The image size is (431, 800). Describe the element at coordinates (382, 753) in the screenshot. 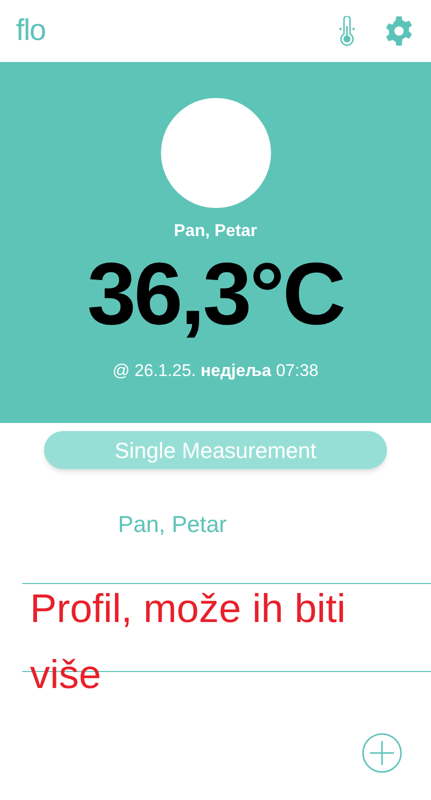

I see `add-icon` at that location.